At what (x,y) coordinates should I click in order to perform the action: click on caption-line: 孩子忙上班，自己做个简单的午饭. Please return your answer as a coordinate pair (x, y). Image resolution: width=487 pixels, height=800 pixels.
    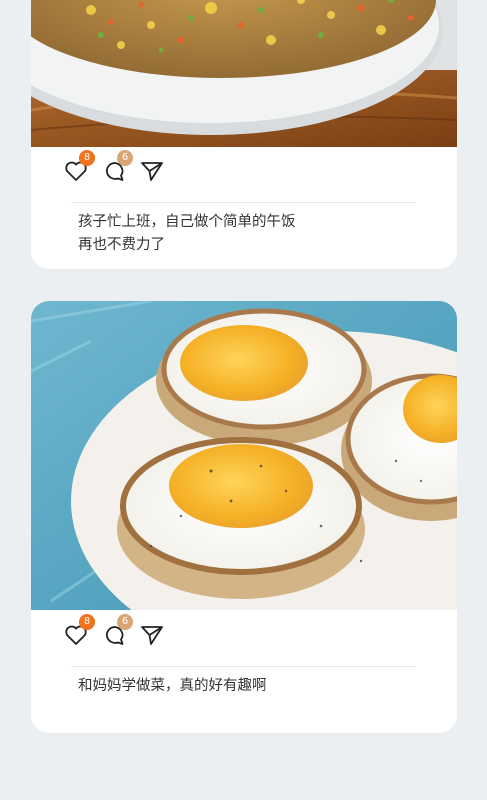
    Looking at the image, I should click on (187, 222).